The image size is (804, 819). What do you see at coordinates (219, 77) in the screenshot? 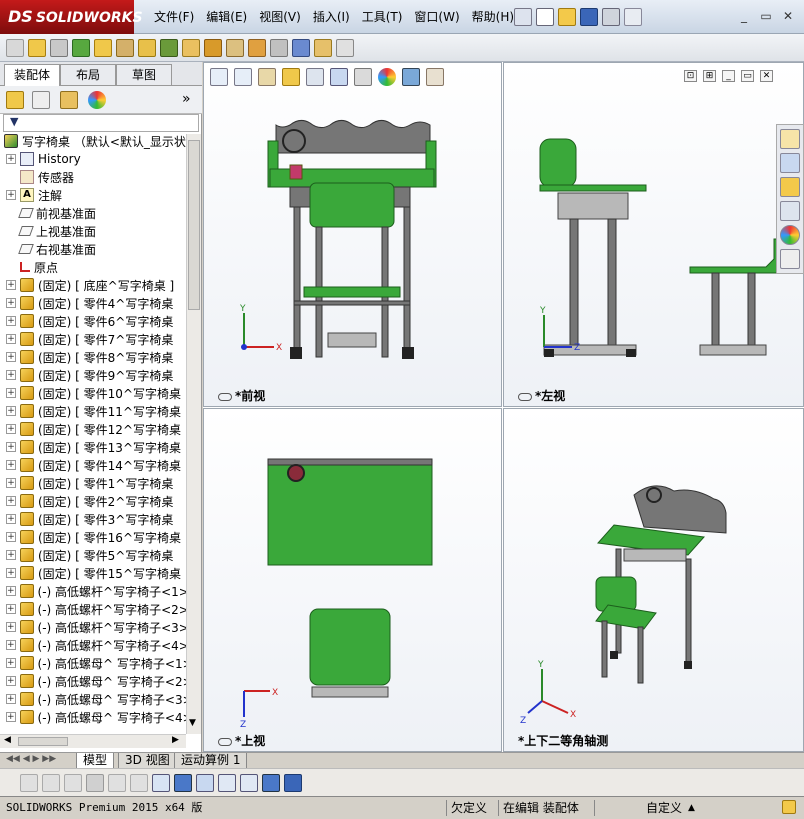
I see `zoom-to-fit-icon` at bounding box center [219, 77].